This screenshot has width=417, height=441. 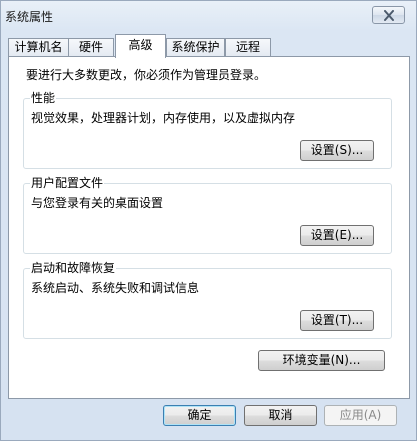 What do you see at coordinates (199, 415) in the screenshot?
I see `ok-button: 确定` at bounding box center [199, 415].